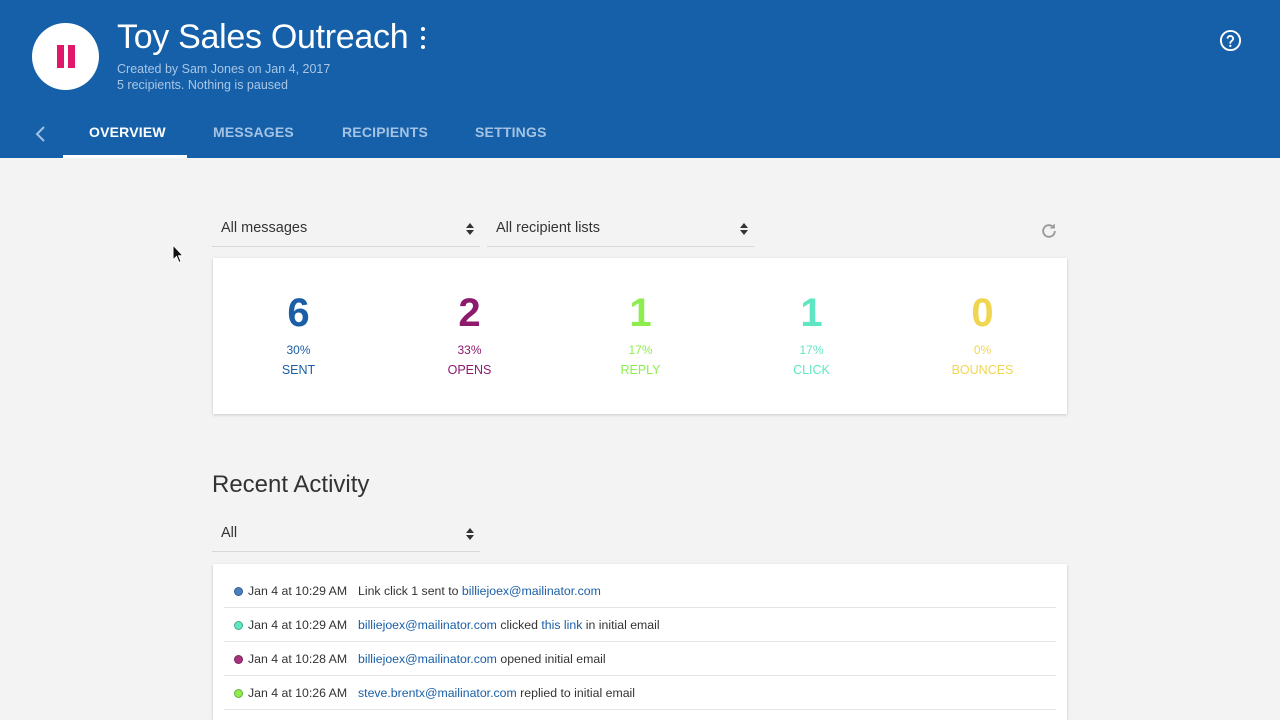  What do you see at coordinates (229, 533) in the screenshot?
I see `activity-filter-value: All` at bounding box center [229, 533].